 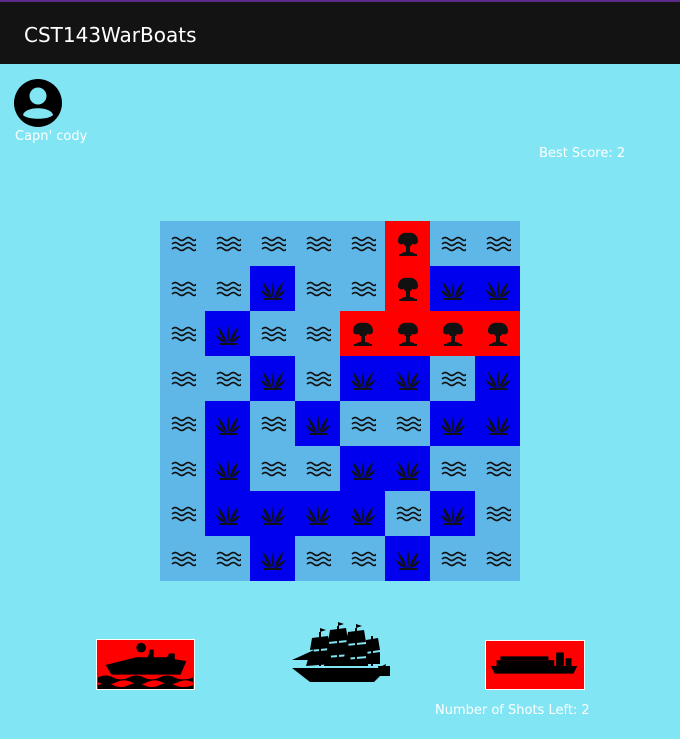 What do you see at coordinates (182, 288) in the screenshot?
I see `board-cell-r2c1` at bounding box center [182, 288].